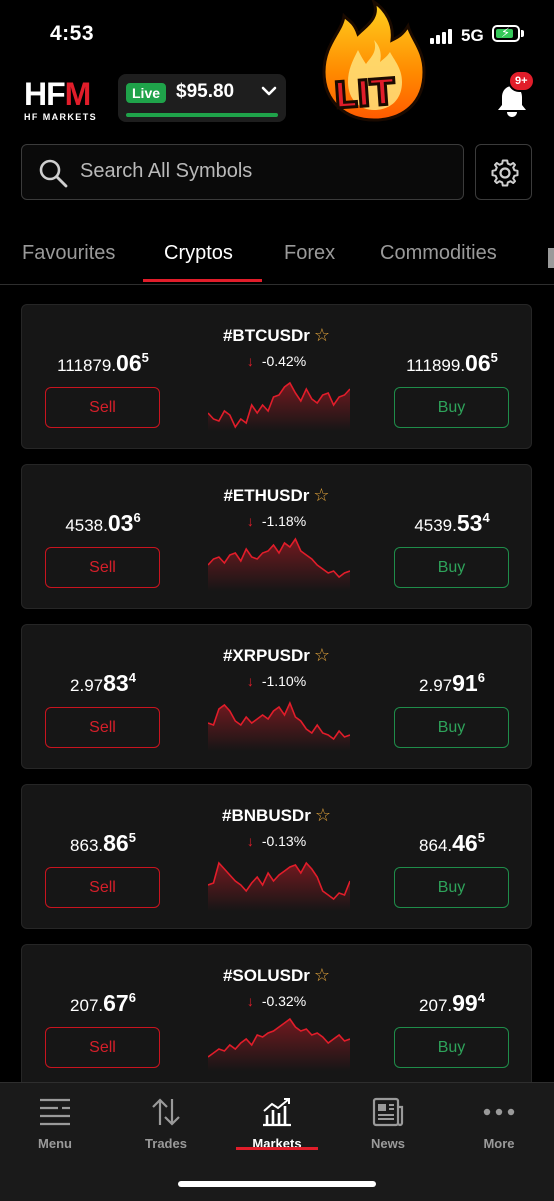 The width and height of the screenshot is (554, 1201). Describe the element at coordinates (86, 525) in the screenshot. I see `sell-price-base: 4538.` at that location.